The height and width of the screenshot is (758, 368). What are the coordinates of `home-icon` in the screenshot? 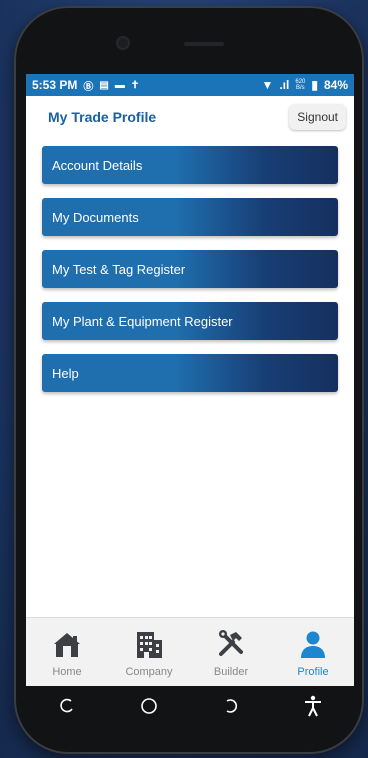 It's located at (67, 644).